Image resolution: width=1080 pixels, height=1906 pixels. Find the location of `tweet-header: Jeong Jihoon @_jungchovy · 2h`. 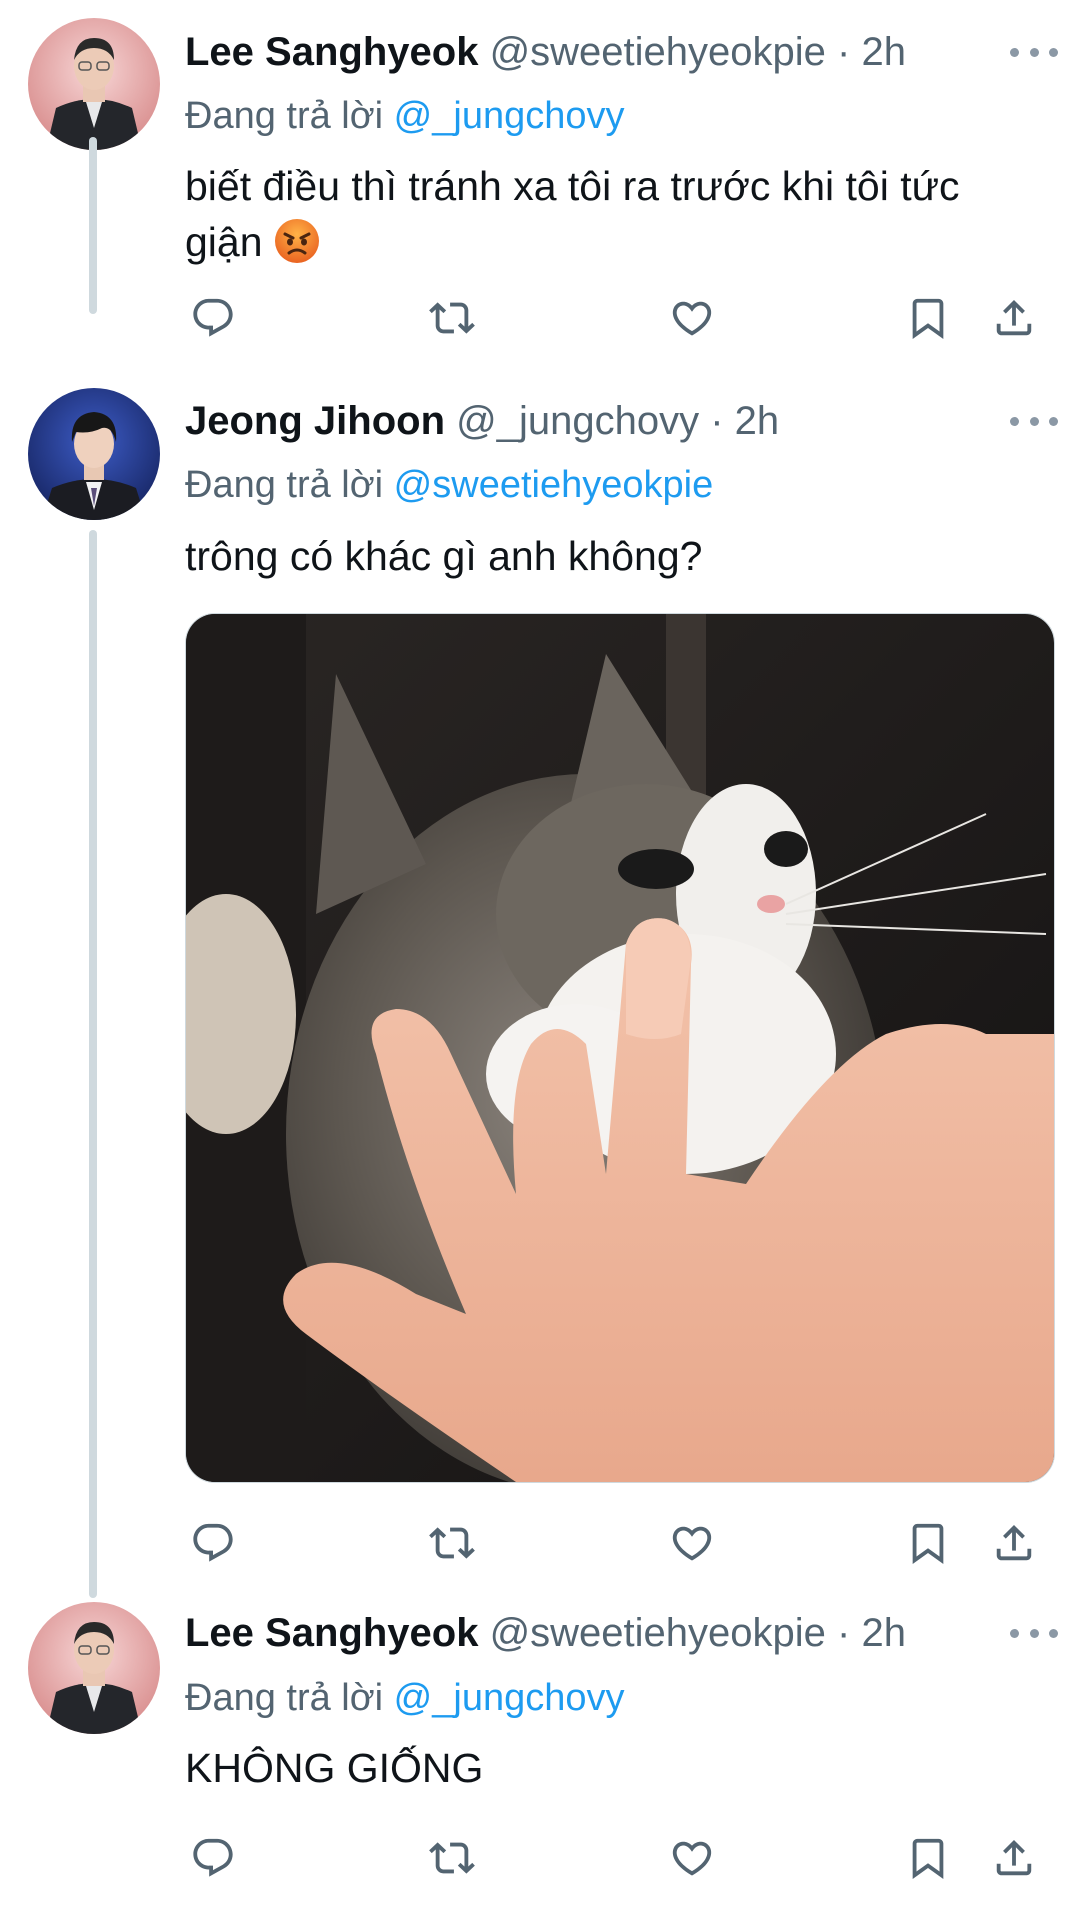

tweet-header: Jeong Jihoon @_jungchovy · 2h is located at coordinates (482, 421).